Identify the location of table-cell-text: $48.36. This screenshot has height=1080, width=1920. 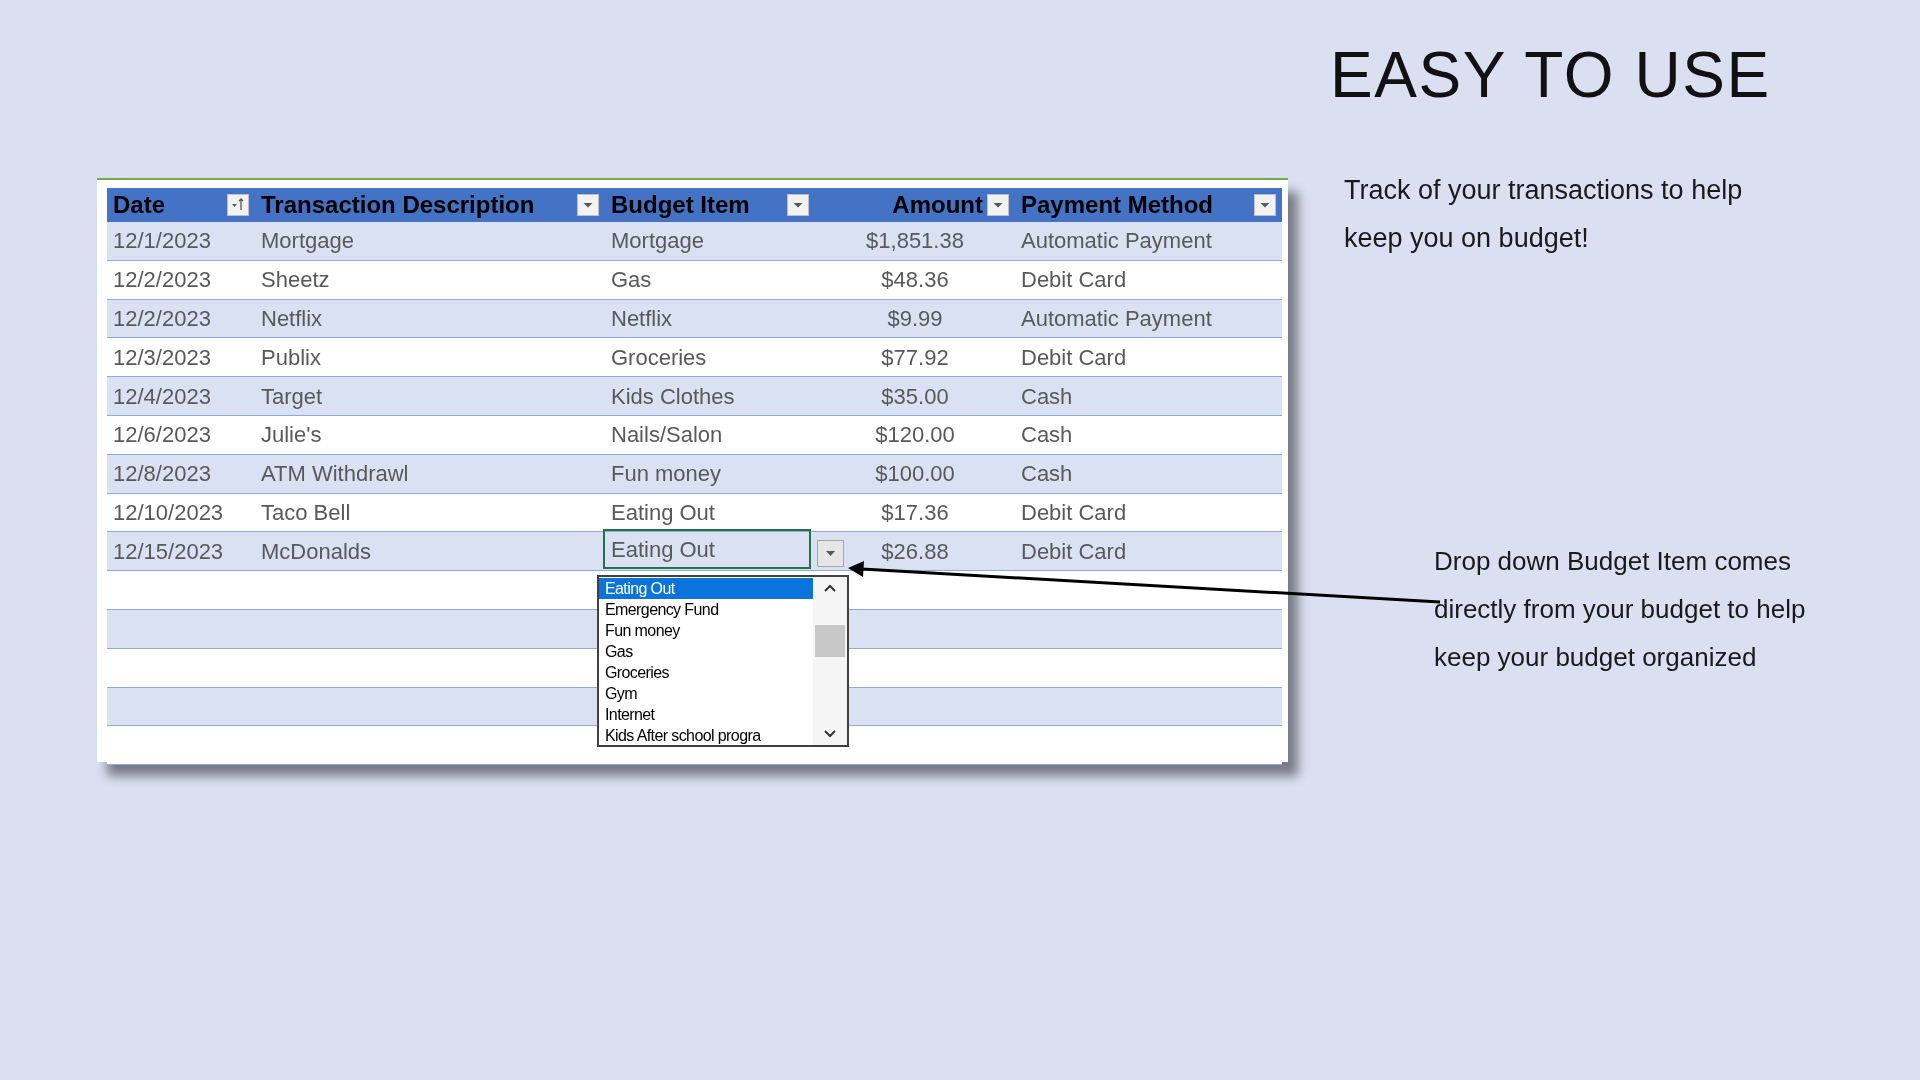
(915, 280).